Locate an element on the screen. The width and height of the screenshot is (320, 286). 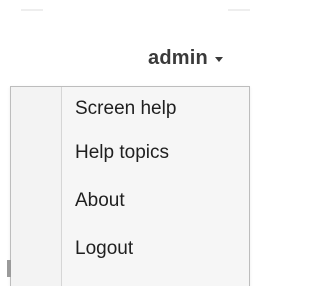
top-divider-right is located at coordinates (239, 10).